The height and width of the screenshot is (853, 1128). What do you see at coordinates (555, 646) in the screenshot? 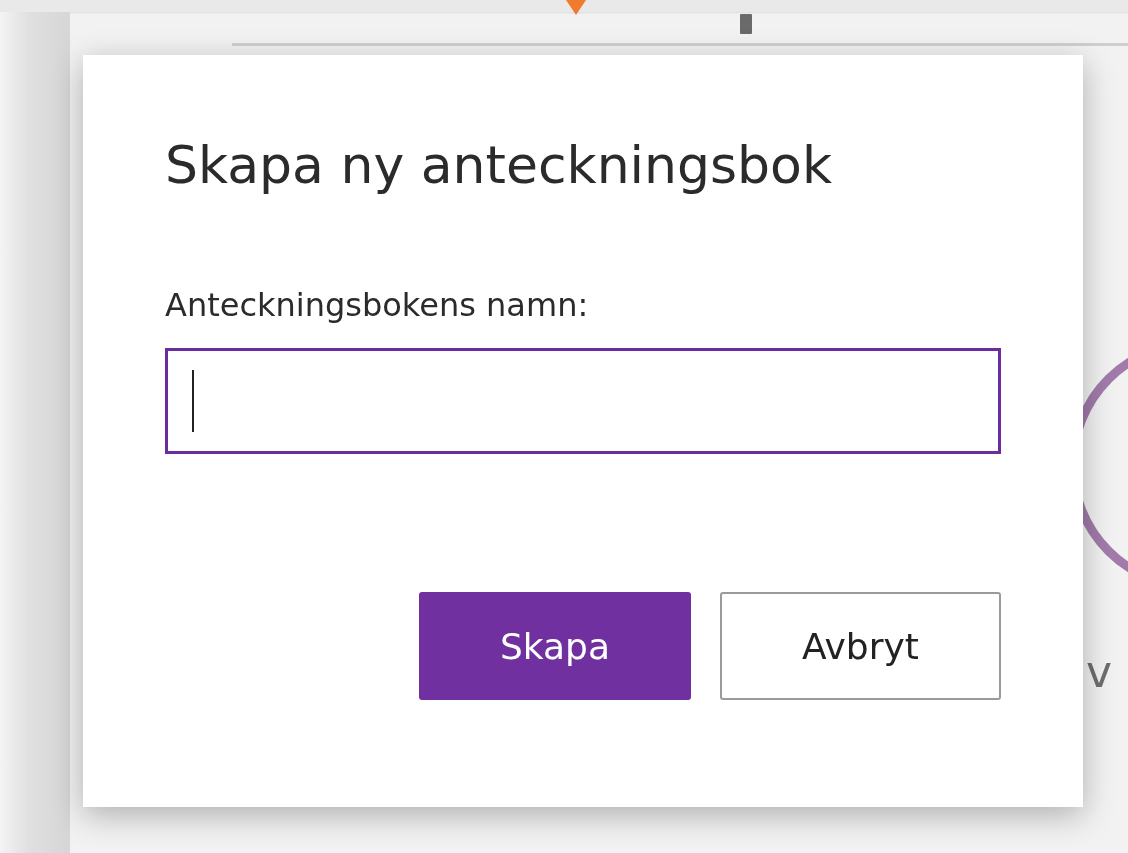
I see `create-button: Skapa` at bounding box center [555, 646].